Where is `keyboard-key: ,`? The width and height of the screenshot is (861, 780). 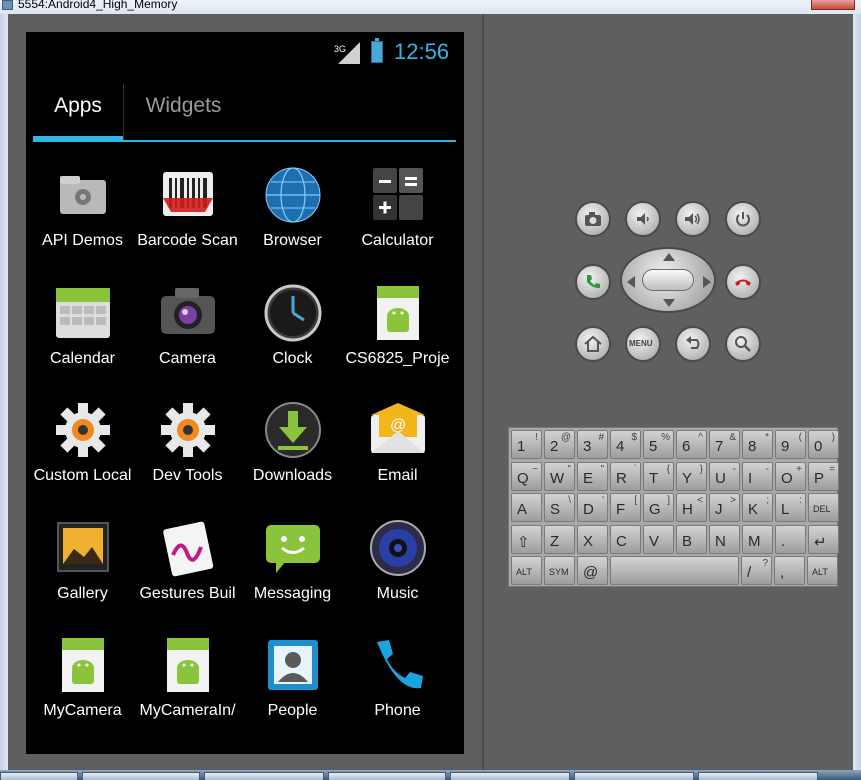
keyboard-key: , is located at coordinates (789, 570).